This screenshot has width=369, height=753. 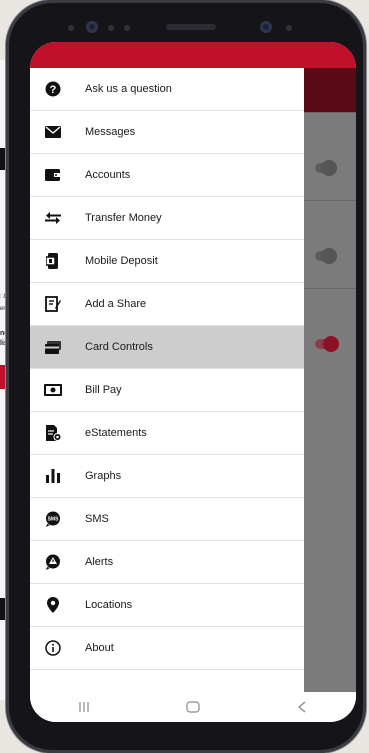 What do you see at coordinates (97, 519) in the screenshot?
I see `menu-item-label: SMS` at bounding box center [97, 519].